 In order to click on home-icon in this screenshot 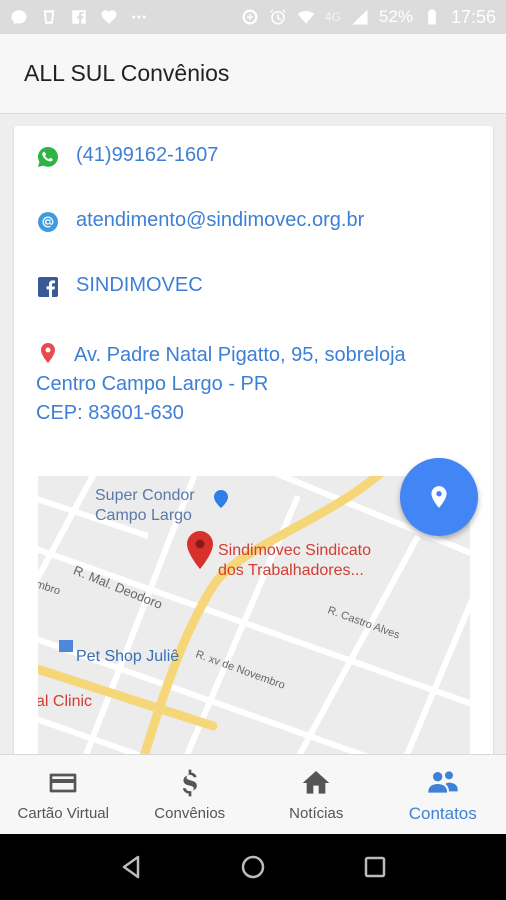, I will do `click(316, 783)`.